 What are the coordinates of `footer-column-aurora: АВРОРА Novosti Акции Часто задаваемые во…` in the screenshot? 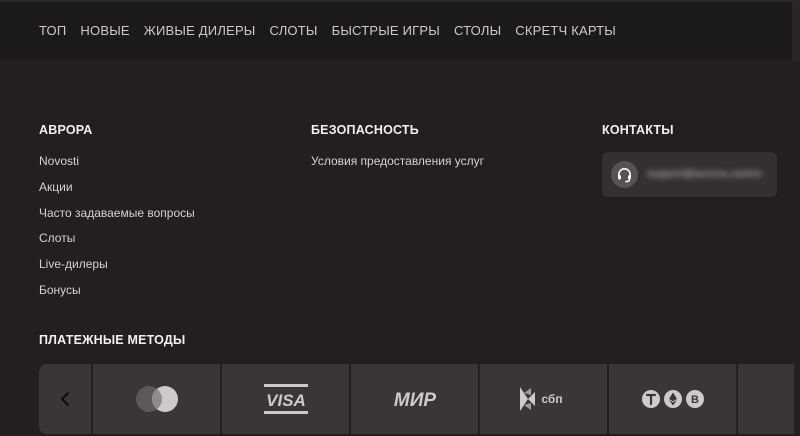 It's located at (117, 216).